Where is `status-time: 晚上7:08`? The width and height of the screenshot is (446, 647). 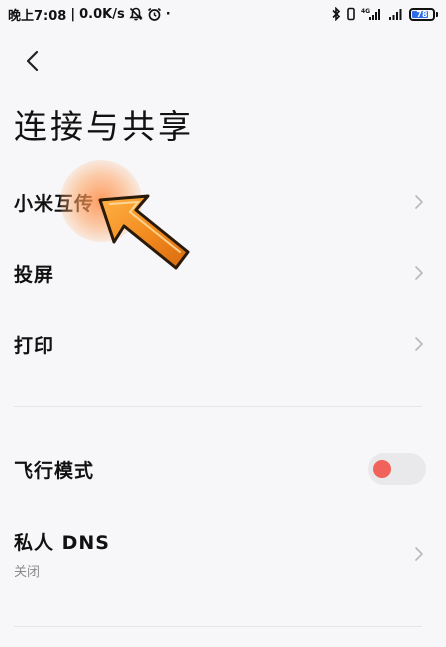 status-time: 晚上7:08 is located at coordinates (37, 16).